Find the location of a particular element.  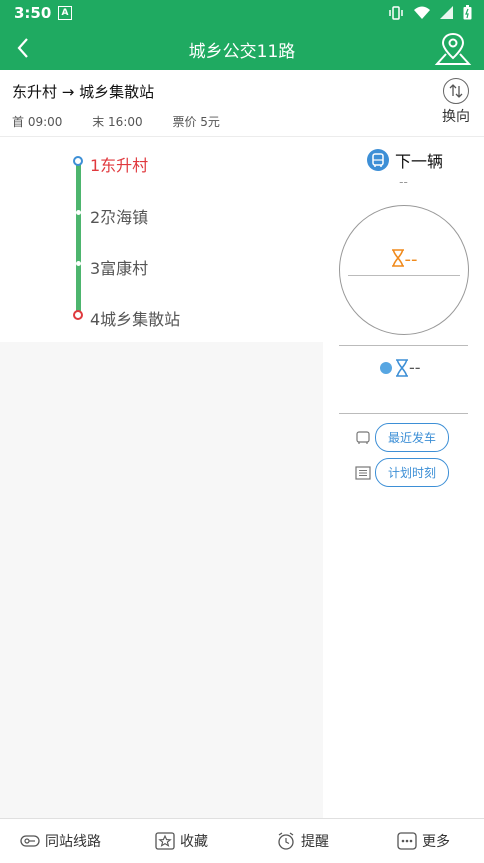

recent-departure-row: 最近发车 is located at coordinates (402, 437).